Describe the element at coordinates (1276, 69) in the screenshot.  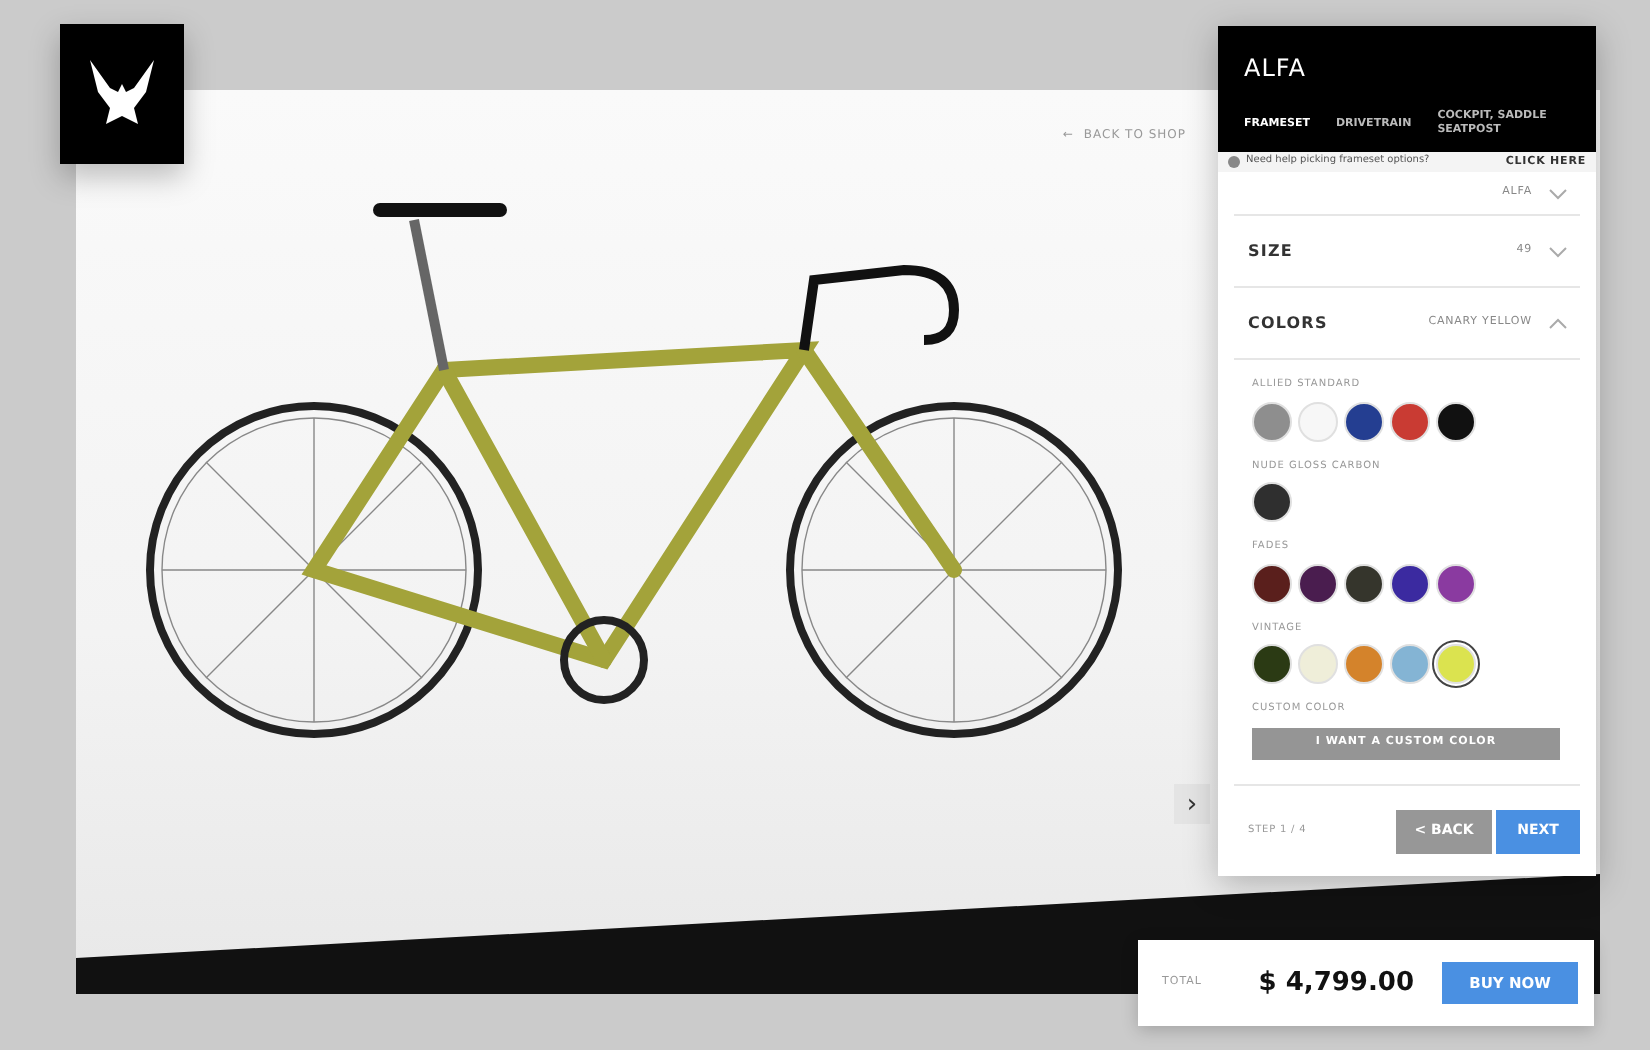
I see `model-title: ALFA` at that location.